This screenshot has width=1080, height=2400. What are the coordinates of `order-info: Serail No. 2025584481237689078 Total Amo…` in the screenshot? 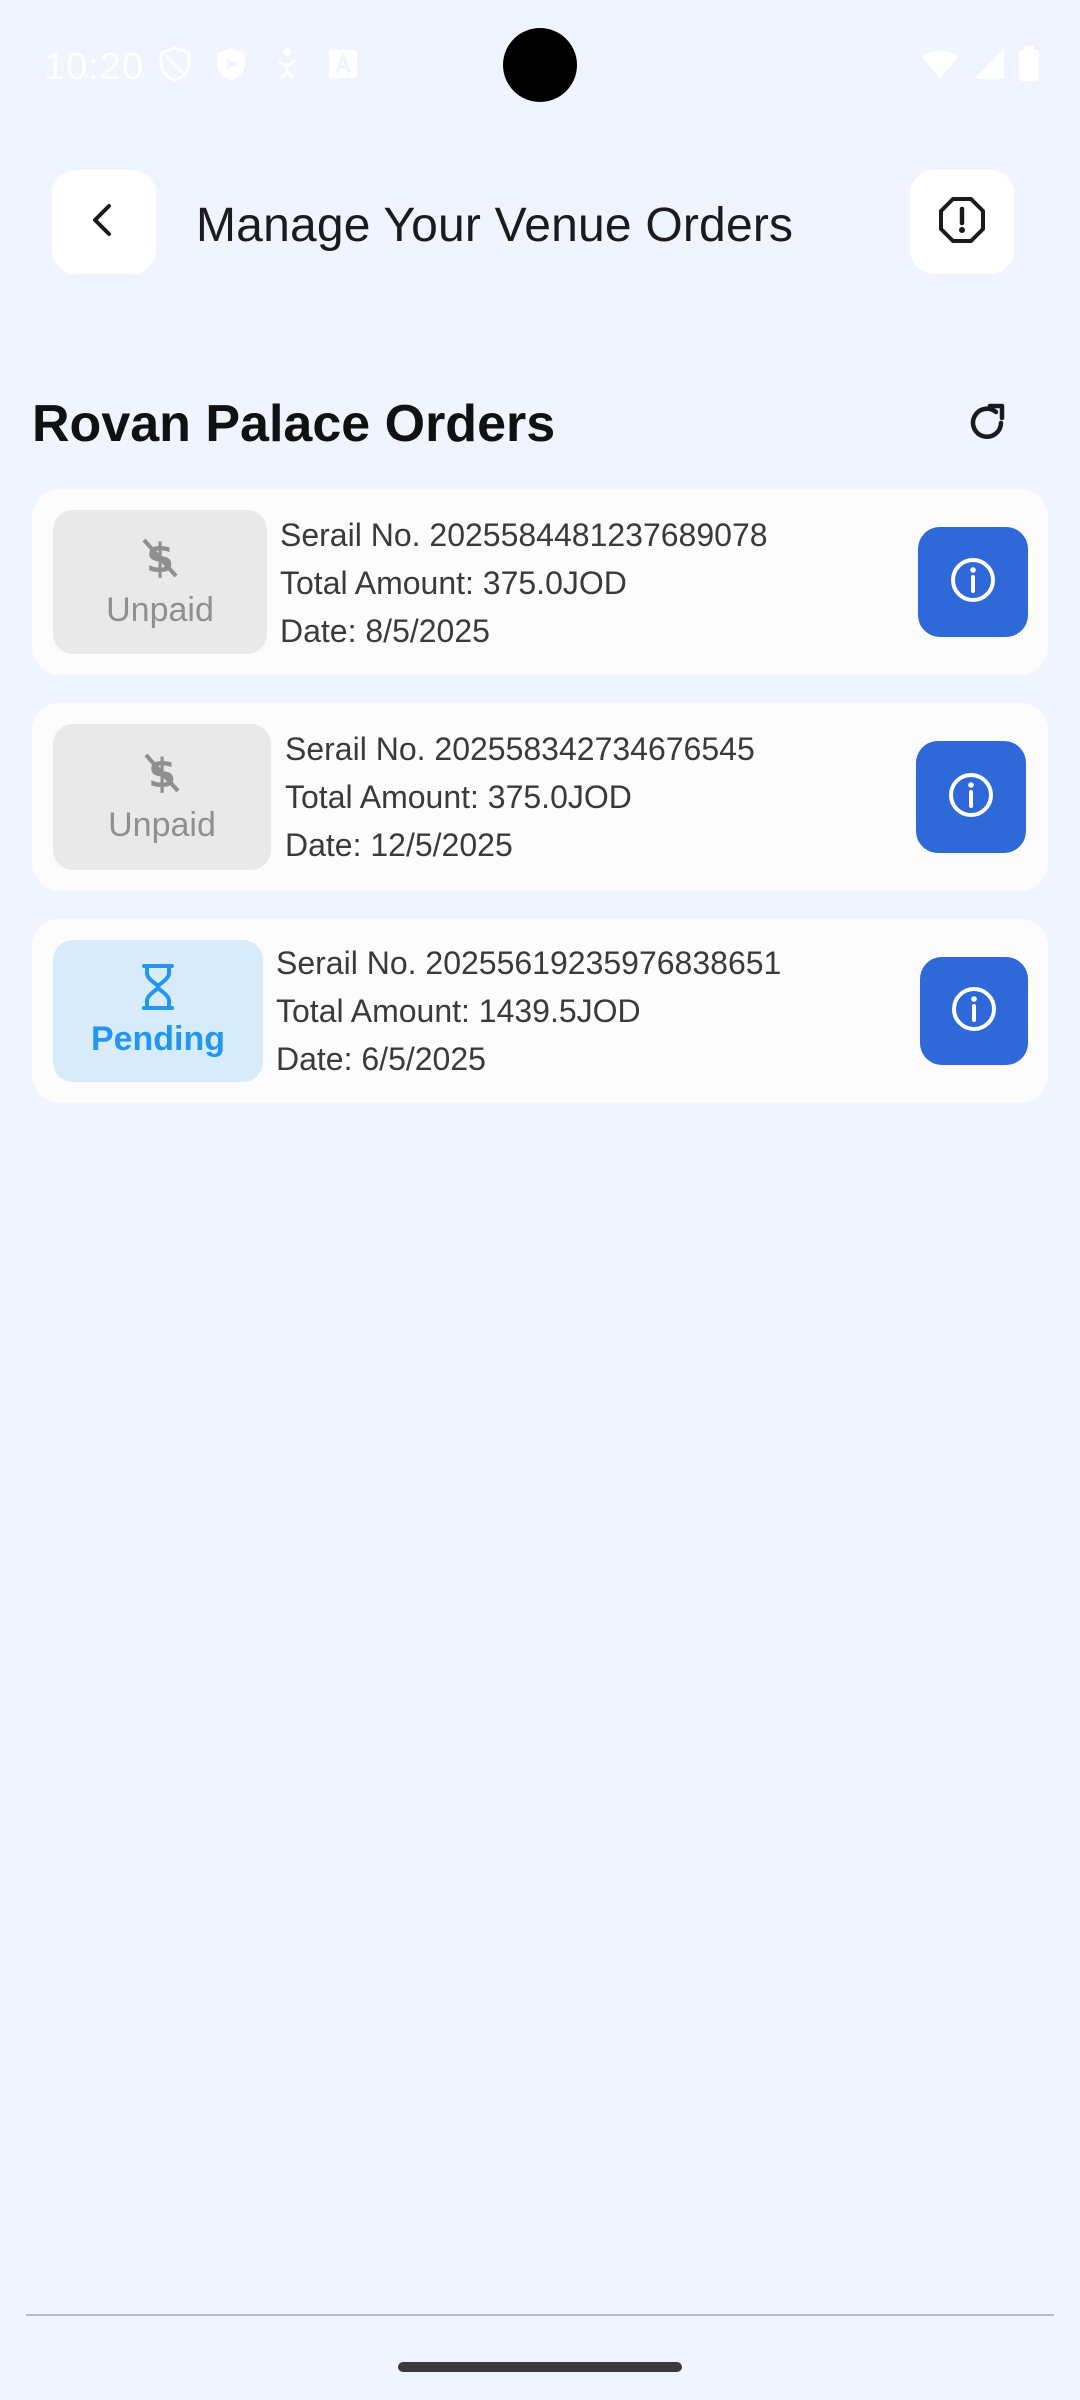 It's located at (524, 583).